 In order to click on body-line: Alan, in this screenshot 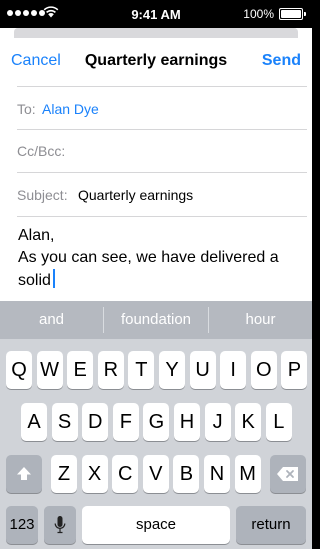, I will do `click(36, 235)`.